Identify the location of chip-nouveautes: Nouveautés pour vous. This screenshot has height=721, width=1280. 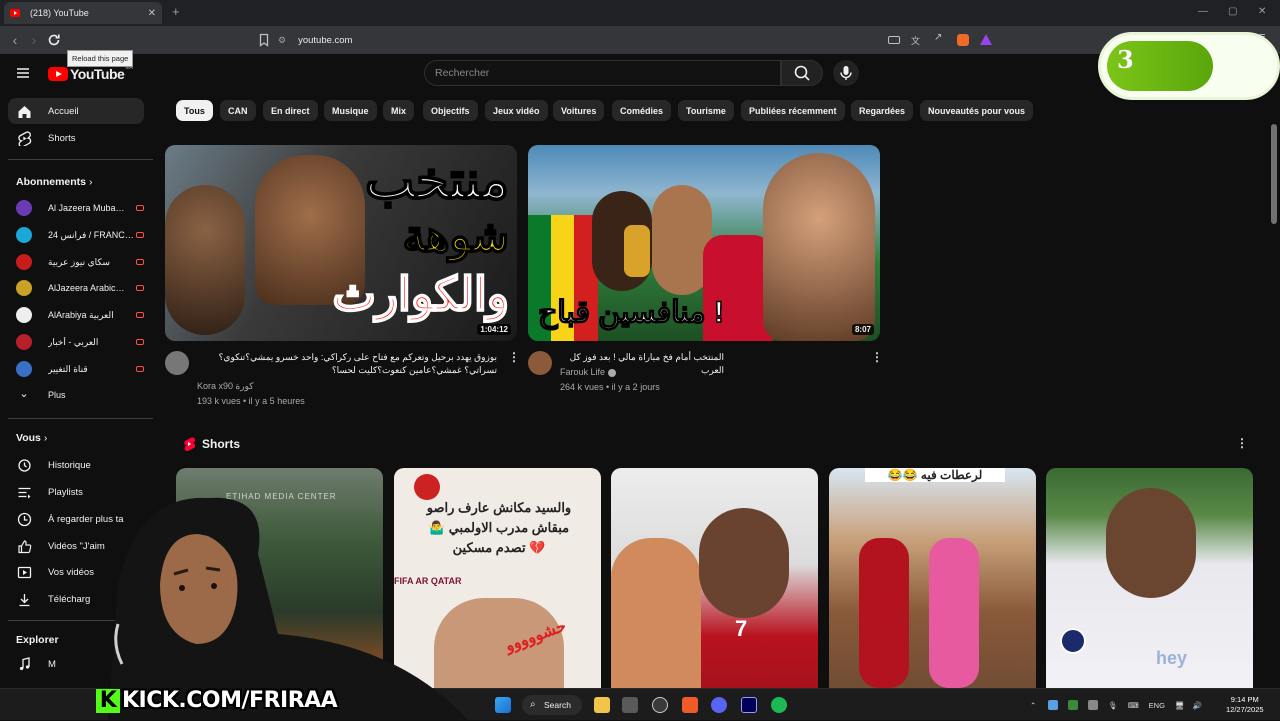
(977, 110).